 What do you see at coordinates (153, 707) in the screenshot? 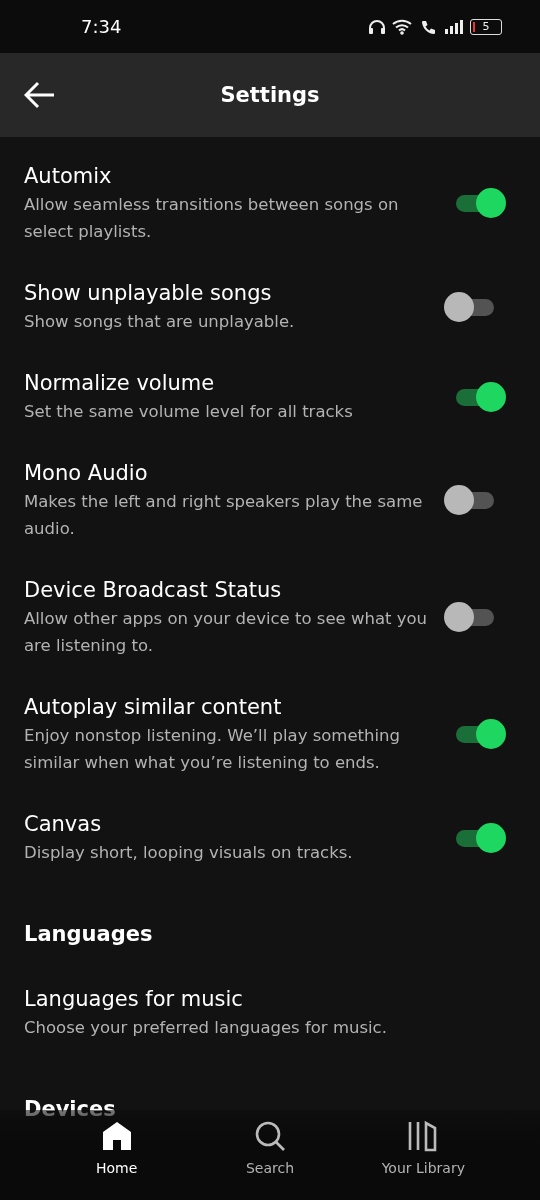
I see `setting-title: Autoplay similar content` at bounding box center [153, 707].